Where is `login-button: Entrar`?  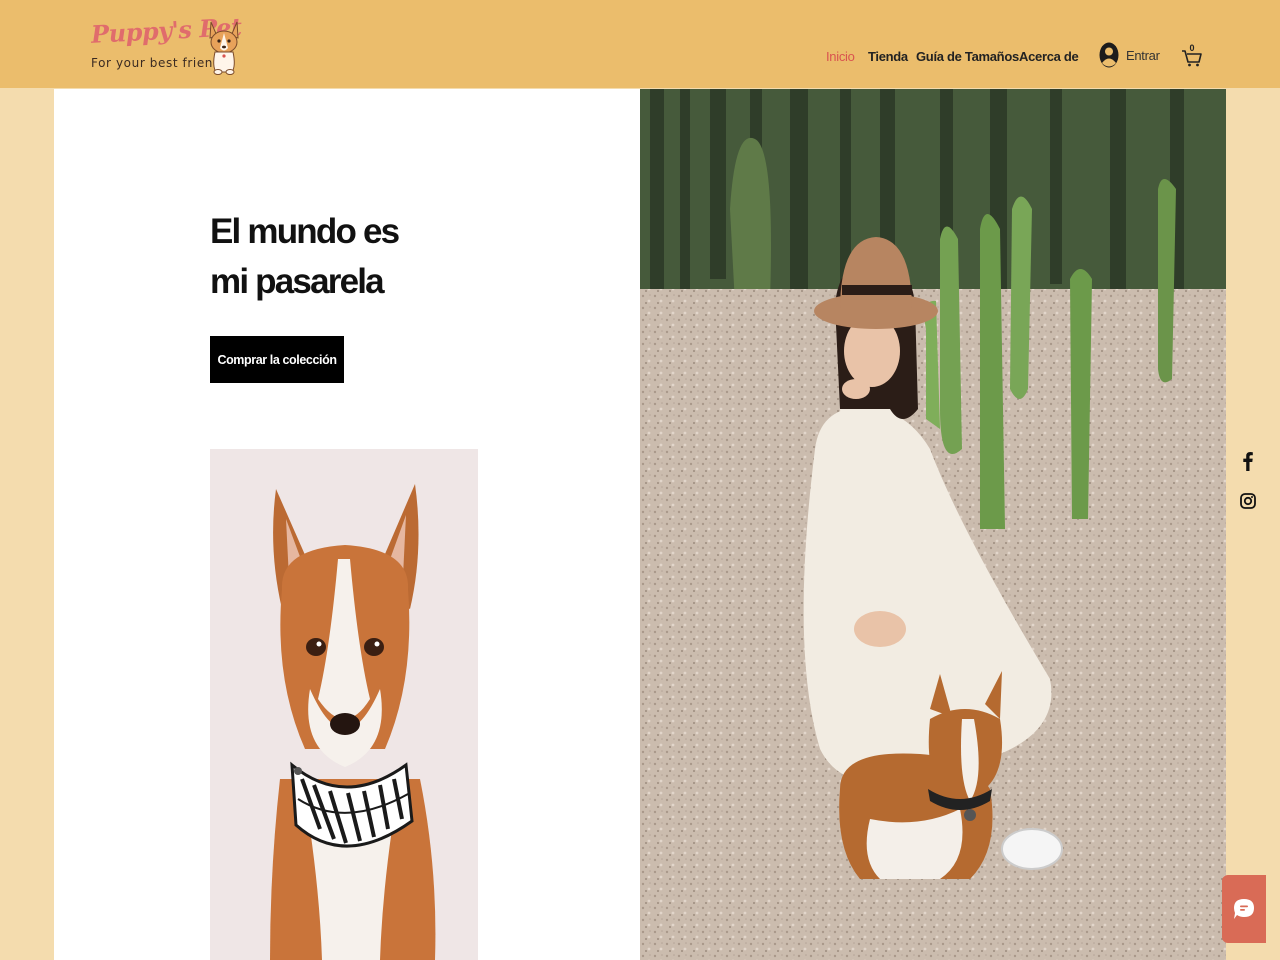 login-button: Entrar is located at coordinates (1129, 55).